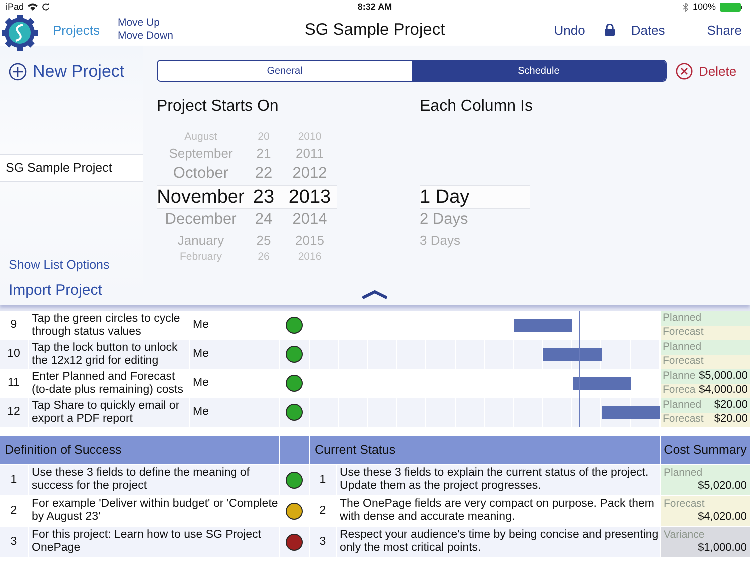  I want to click on add-icon, so click(18, 72).